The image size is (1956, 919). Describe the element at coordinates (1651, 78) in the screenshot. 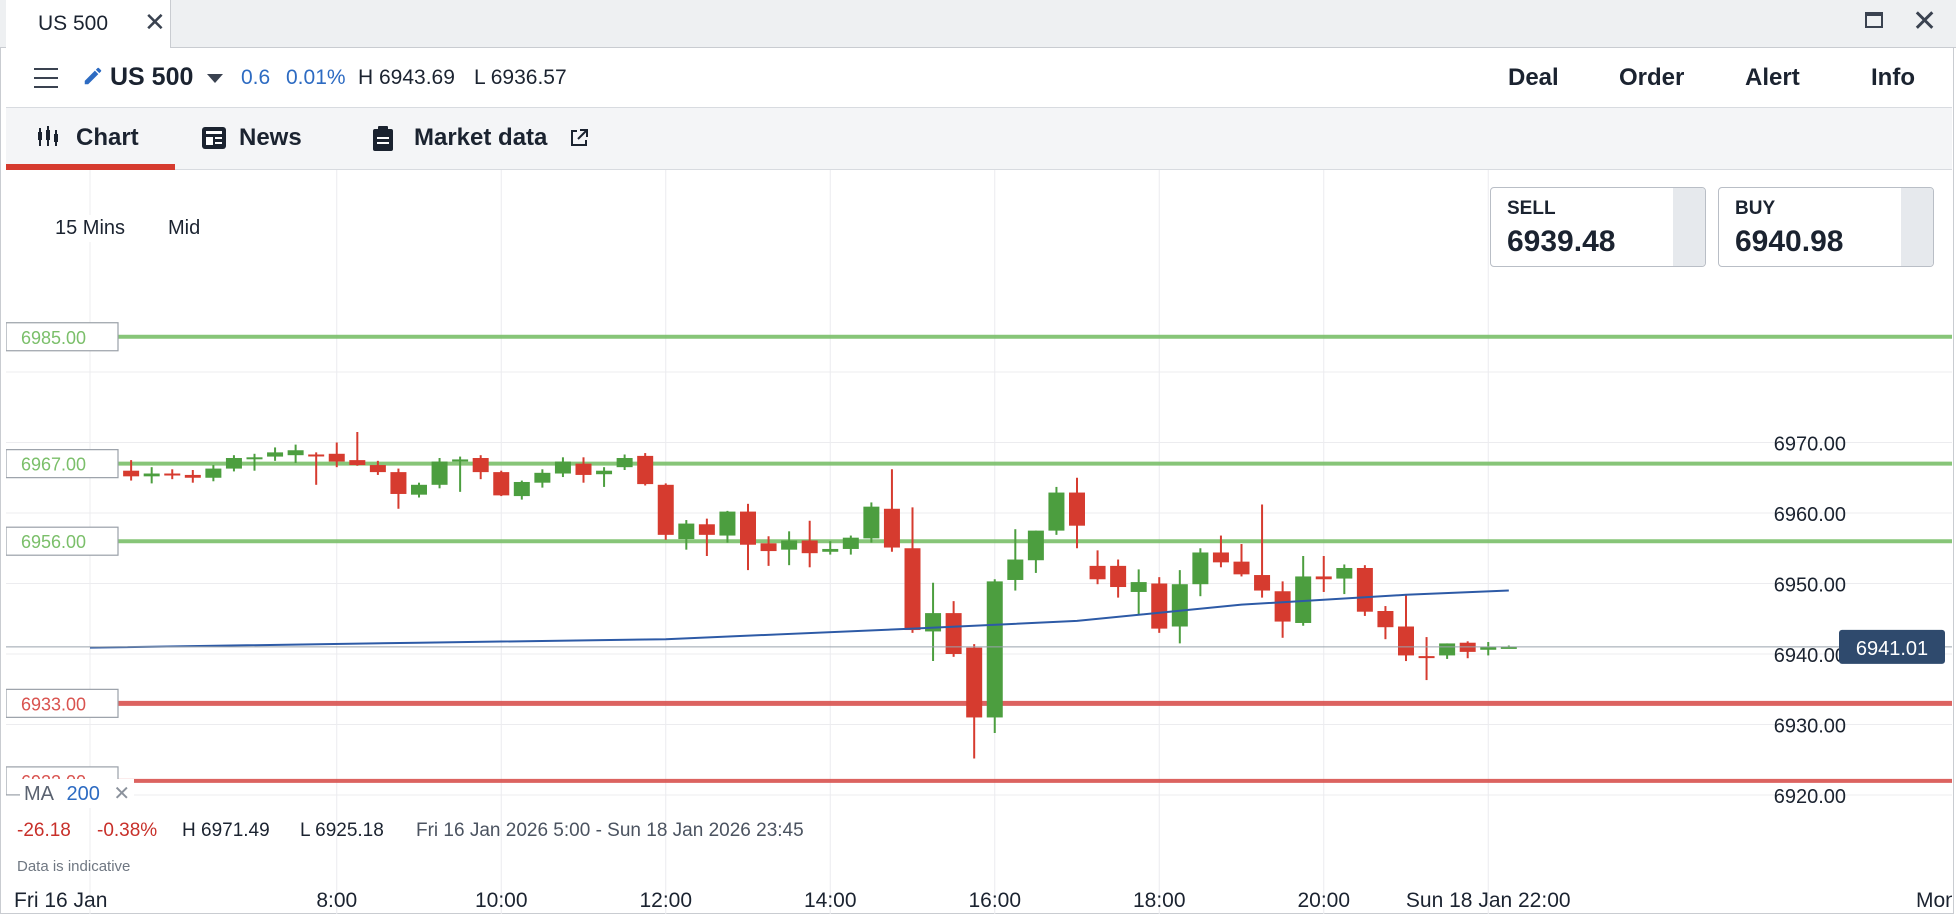

I see `order-button: Order` at that location.